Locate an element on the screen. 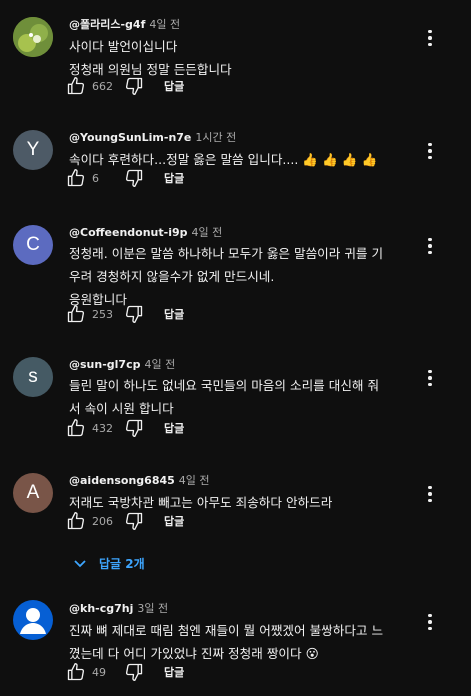  like-count: 6 is located at coordinates (95, 178).